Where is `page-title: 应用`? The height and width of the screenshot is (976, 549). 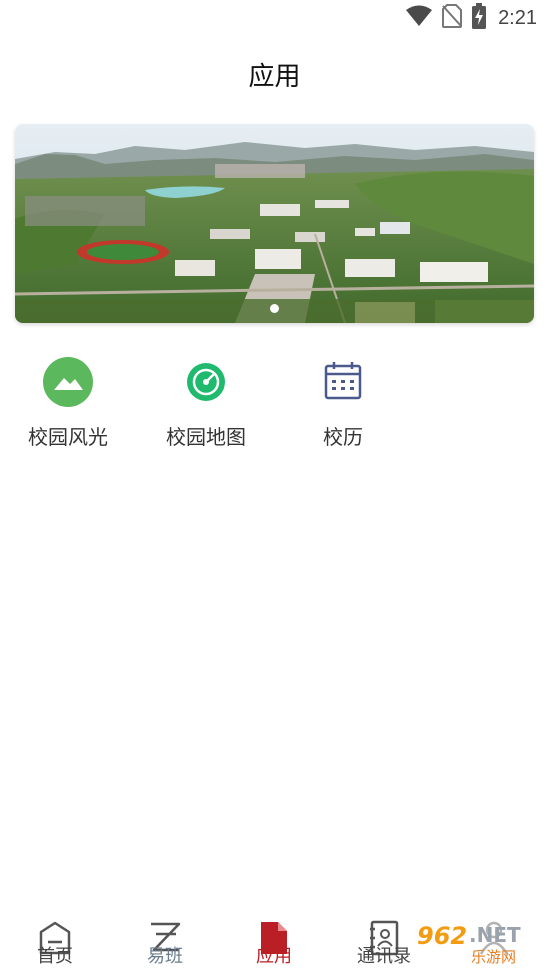
page-title: 应用 is located at coordinates (274, 77).